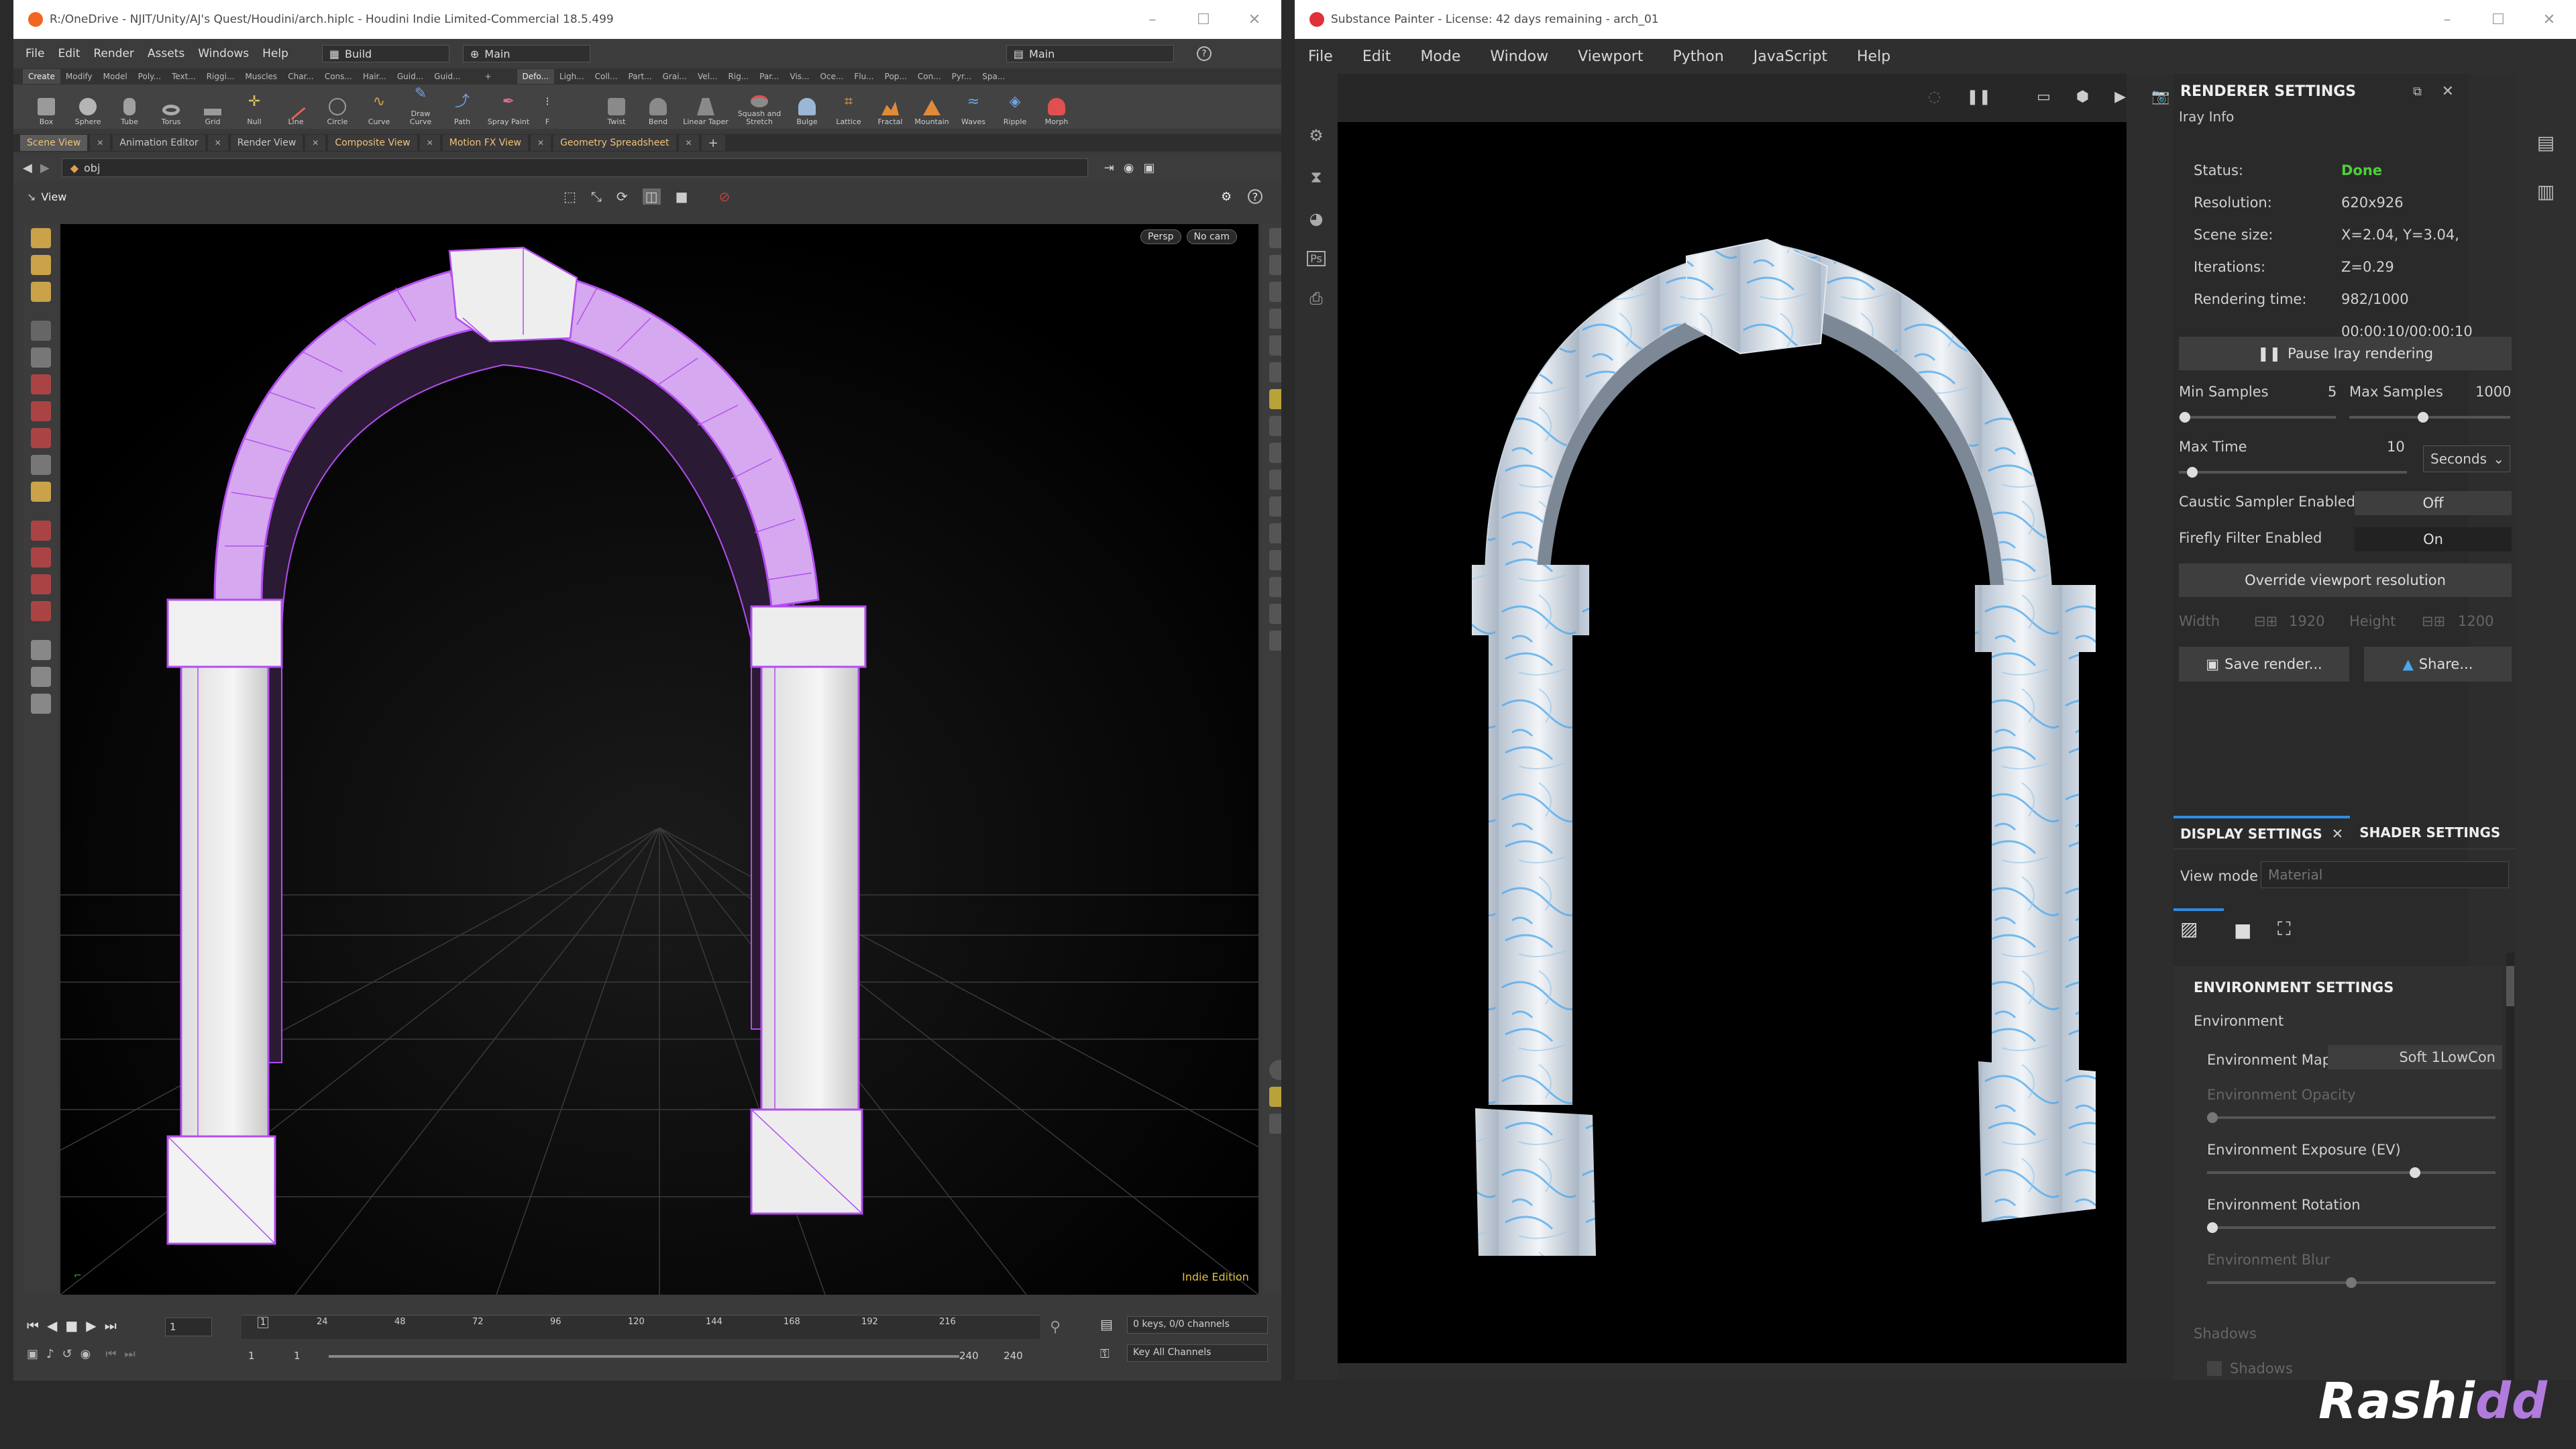 The width and height of the screenshot is (2576, 1449). I want to click on add-shelf-icon: +, so click(487, 76).